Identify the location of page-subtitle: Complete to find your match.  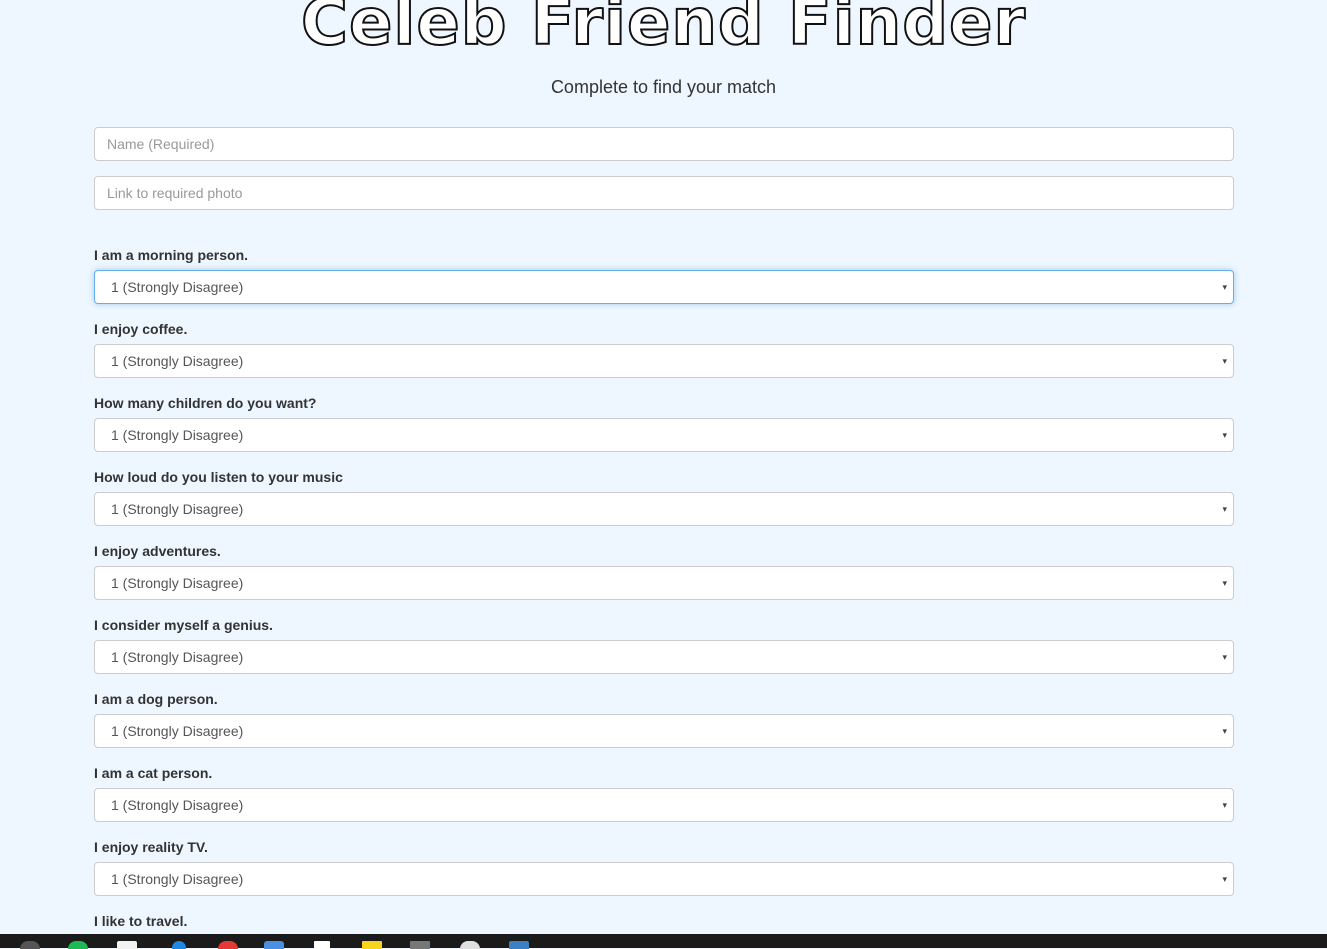
(663, 87).